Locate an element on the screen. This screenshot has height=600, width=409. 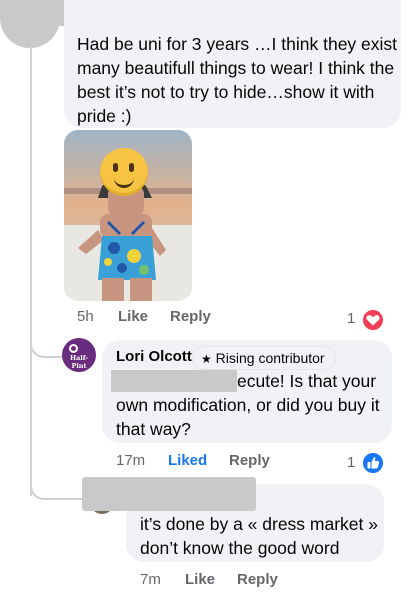
avatar-lori-olcott: Half-Pint is located at coordinates (79, 355).